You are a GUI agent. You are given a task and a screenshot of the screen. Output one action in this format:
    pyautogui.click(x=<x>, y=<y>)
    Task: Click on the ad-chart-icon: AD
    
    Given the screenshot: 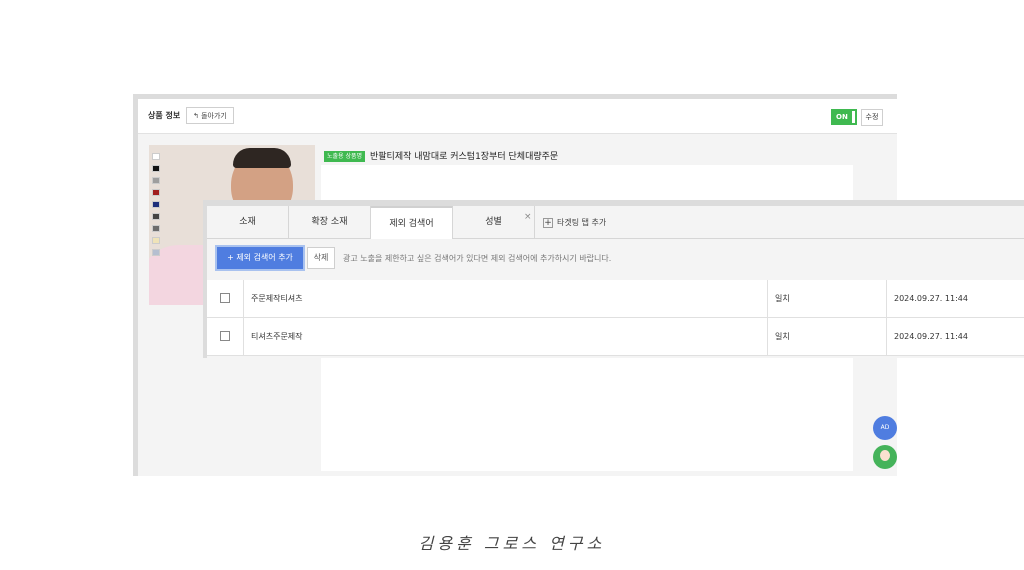 What is the action you would take?
    pyautogui.click(x=885, y=427)
    